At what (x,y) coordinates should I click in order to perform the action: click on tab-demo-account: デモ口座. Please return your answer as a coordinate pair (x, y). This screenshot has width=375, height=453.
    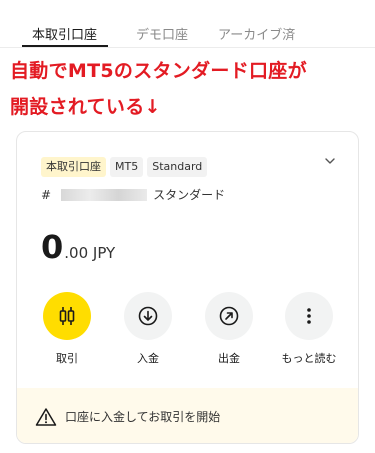
    Looking at the image, I should click on (162, 33).